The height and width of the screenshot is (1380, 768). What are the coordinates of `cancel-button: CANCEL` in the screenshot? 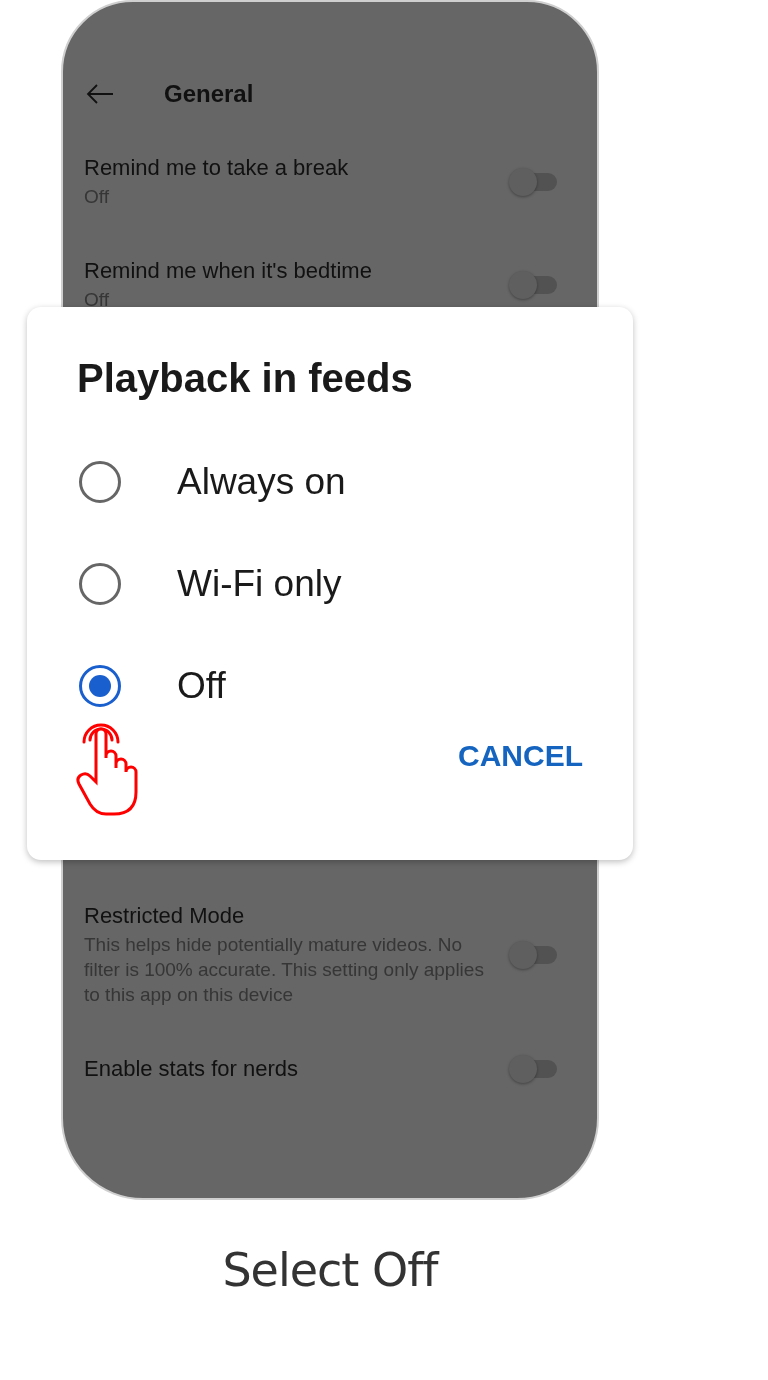 It's located at (520, 756).